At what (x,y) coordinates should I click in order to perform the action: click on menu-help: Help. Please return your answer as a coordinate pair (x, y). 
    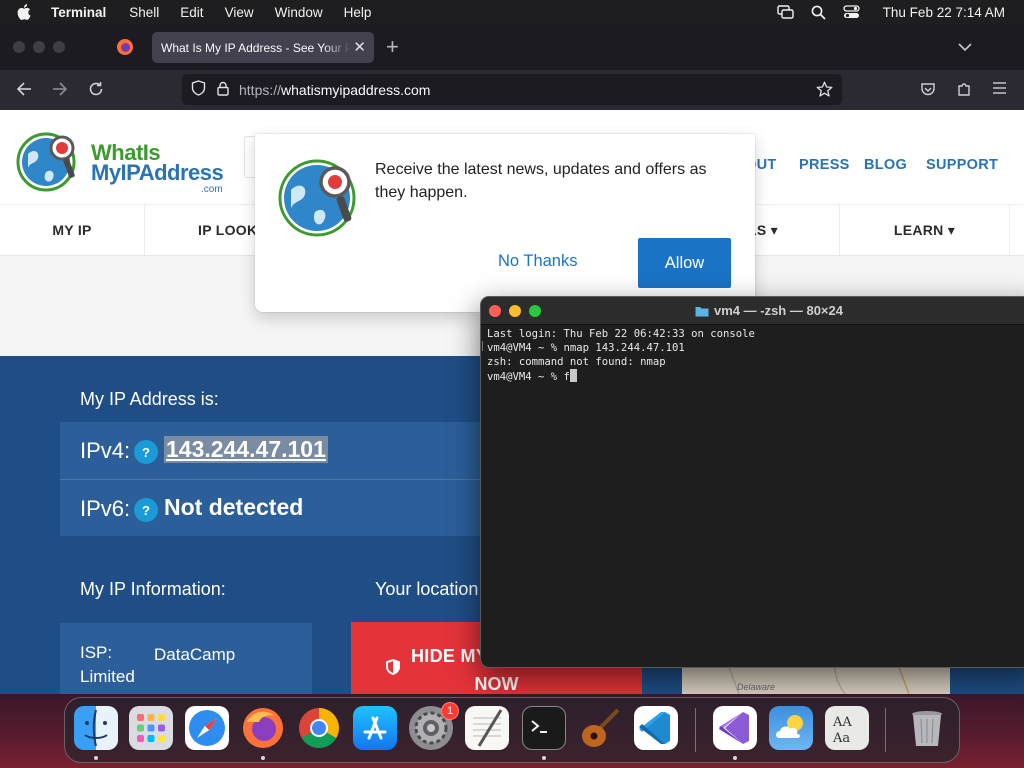
    Looking at the image, I should click on (358, 12).